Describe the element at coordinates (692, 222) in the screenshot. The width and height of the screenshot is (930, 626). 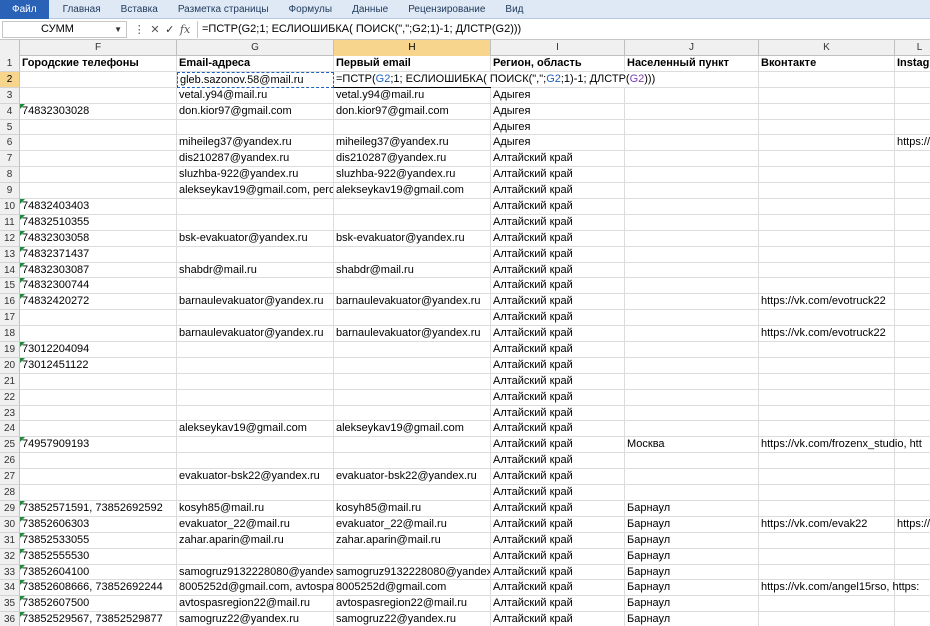
I see `cell-j11` at that location.